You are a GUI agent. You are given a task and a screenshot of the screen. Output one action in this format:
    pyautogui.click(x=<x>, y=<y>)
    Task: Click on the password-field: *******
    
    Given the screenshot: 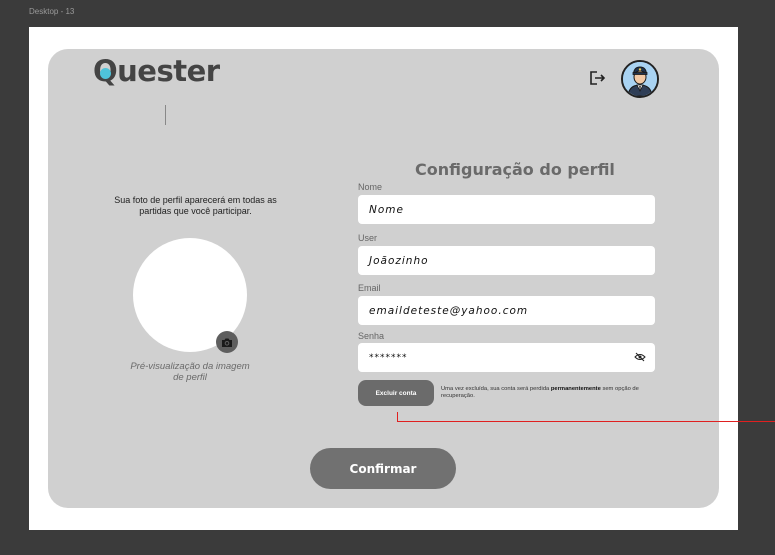 What is the action you would take?
    pyautogui.click(x=506, y=357)
    